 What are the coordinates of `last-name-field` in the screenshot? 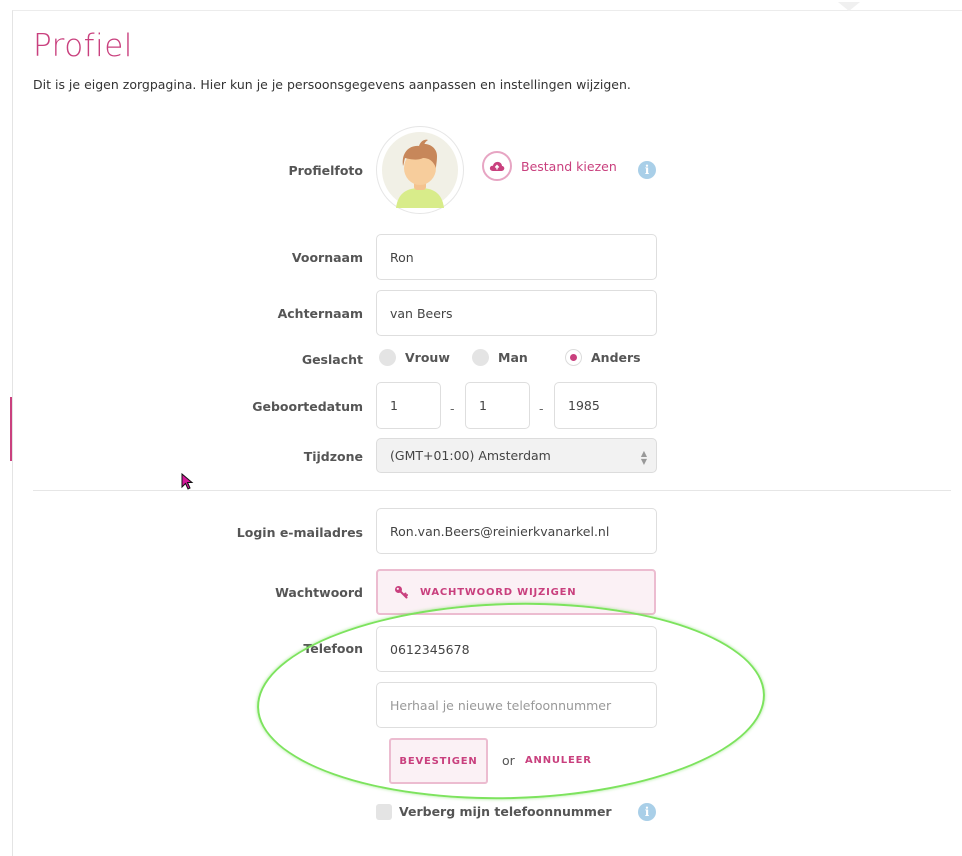 It's located at (516, 313).